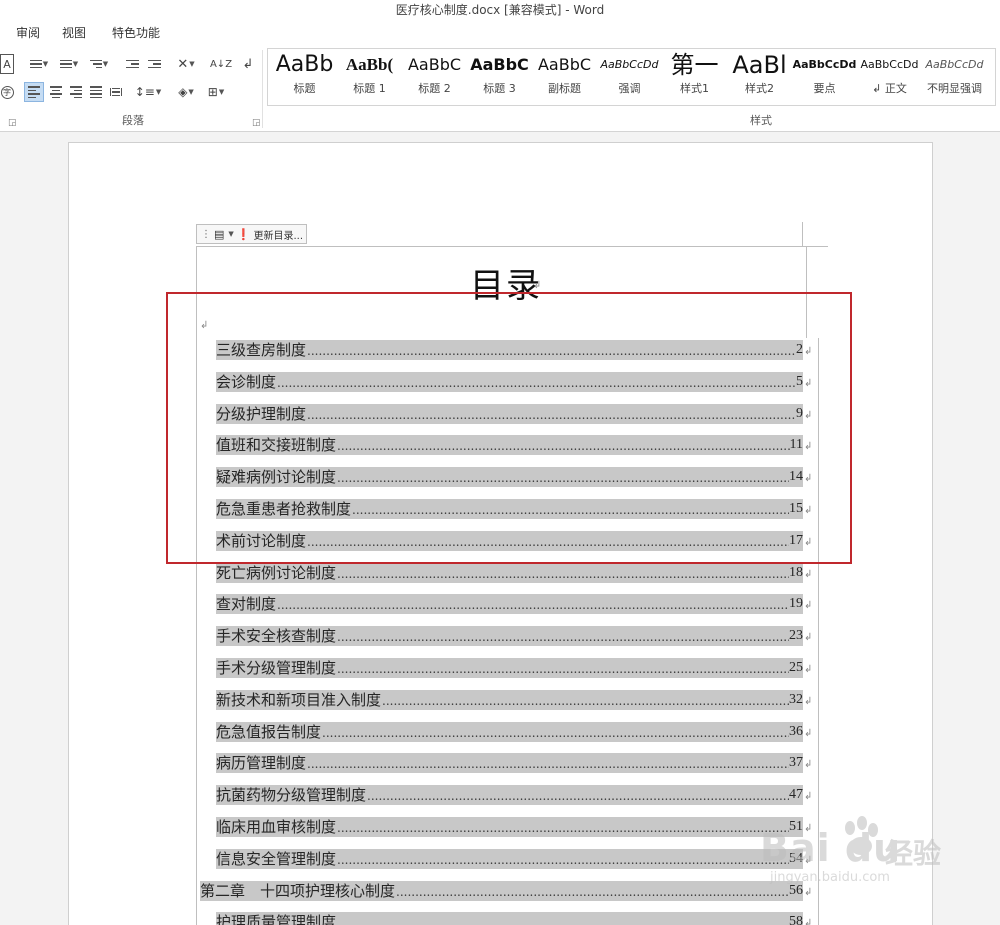  Describe the element at coordinates (796, 572) in the screenshot. I see `toc-entry-page: 18` at that location.